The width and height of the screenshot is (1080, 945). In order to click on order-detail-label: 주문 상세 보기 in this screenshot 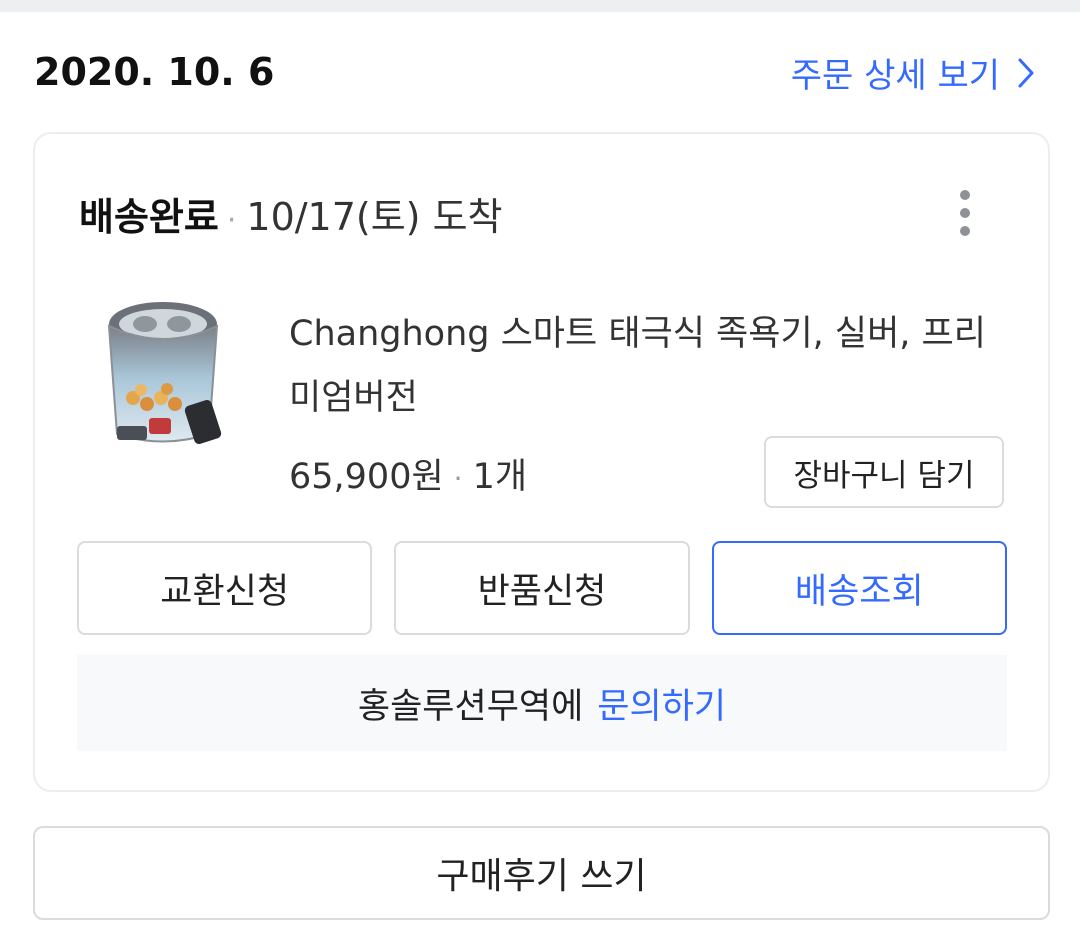, I will do `click(895, 76)`.